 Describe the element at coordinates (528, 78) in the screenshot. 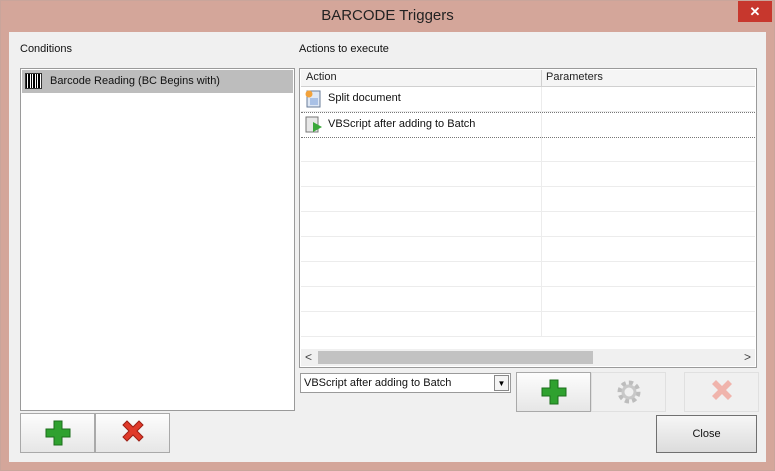

I see `grid-header: Action Parameters` at that location.